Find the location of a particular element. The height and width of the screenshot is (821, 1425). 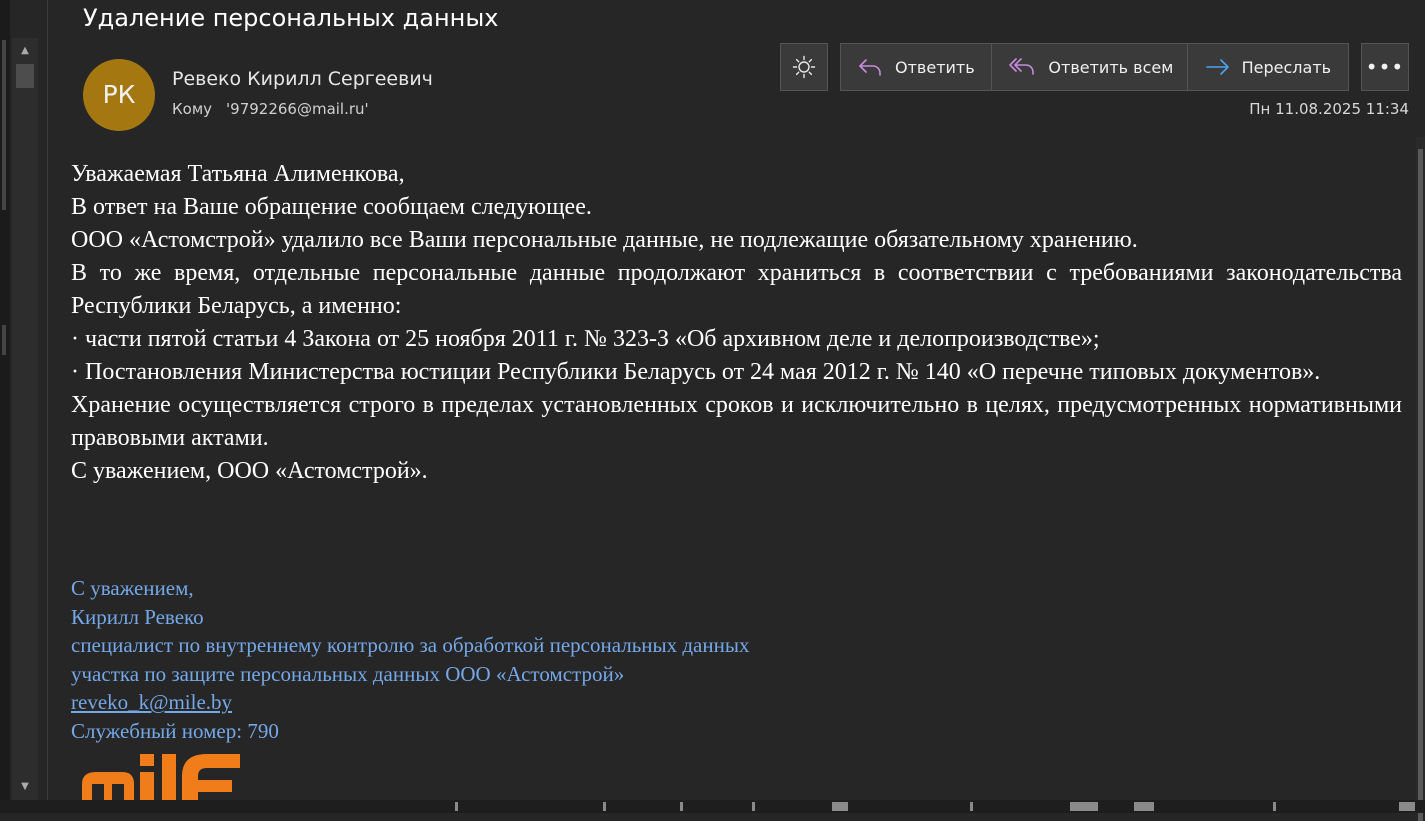

pane-divider is located at coordinates (47, 400).